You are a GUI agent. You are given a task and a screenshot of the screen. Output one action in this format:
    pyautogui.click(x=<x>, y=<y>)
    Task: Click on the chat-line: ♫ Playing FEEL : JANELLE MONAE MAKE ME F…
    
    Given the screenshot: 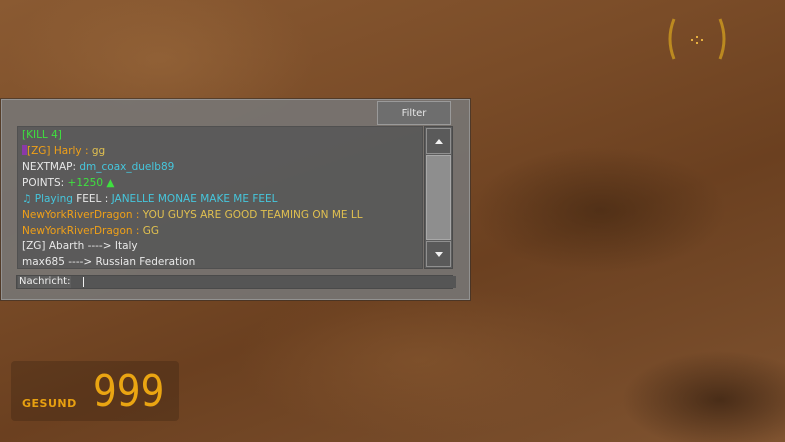 What is the action you would take?
    pyautogui.click(x=150, y=199)
    